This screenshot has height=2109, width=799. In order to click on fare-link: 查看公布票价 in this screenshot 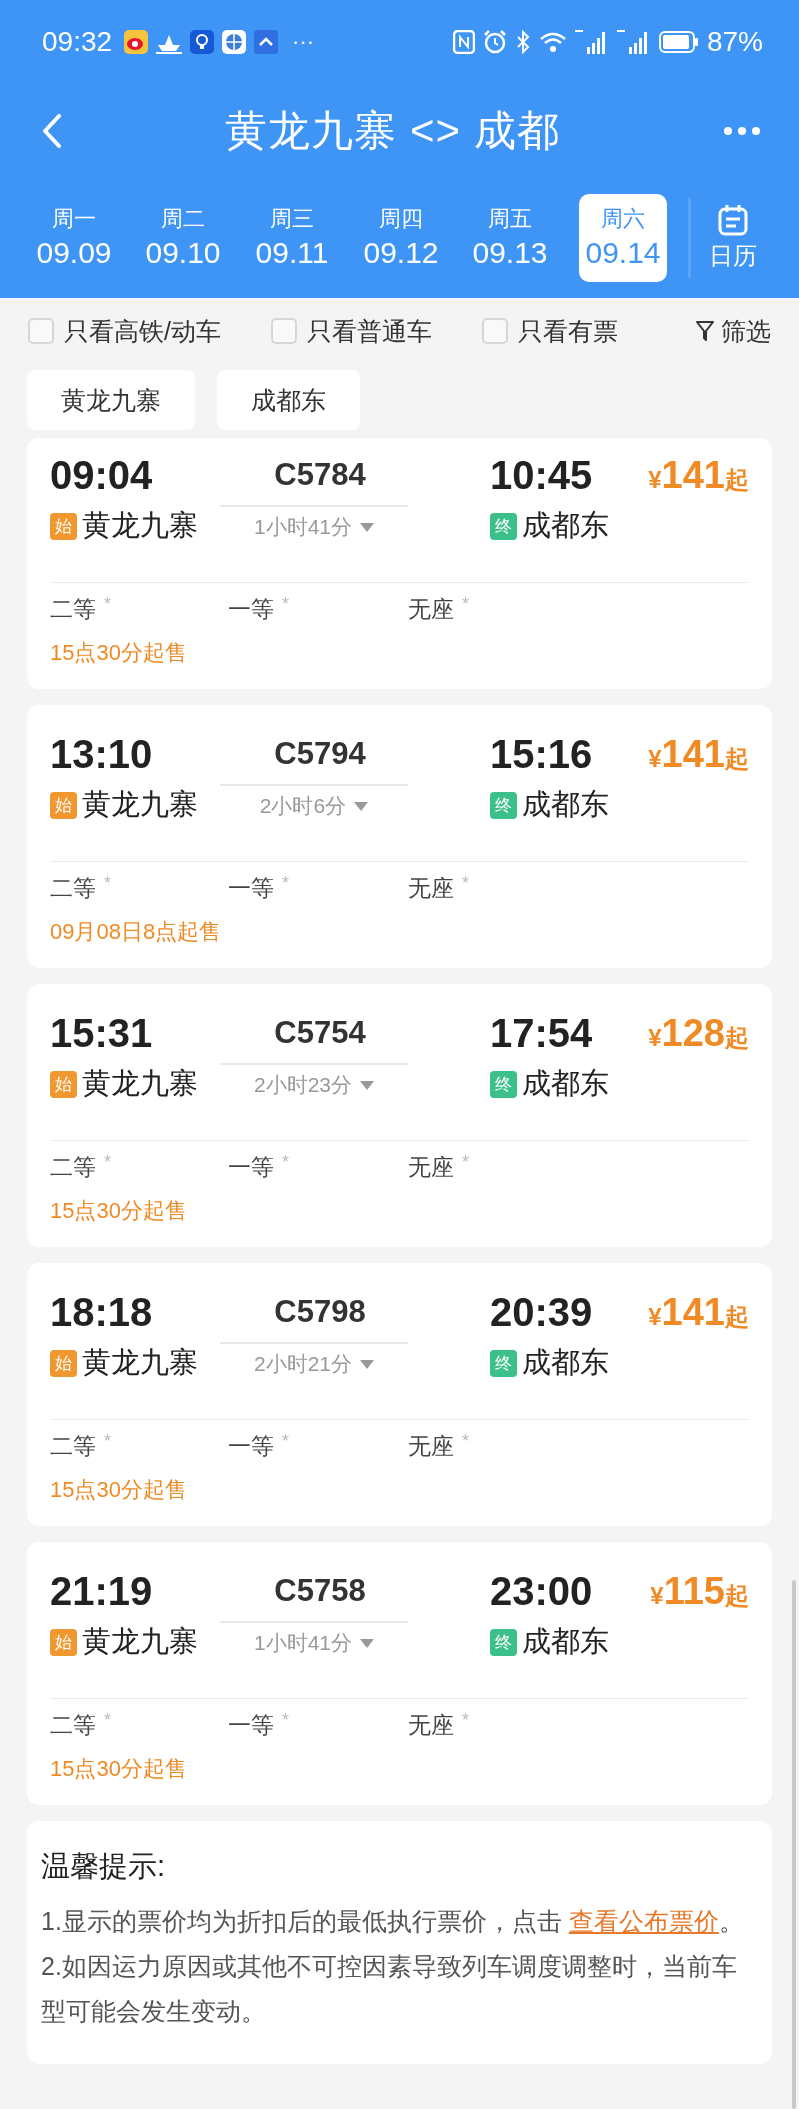, I will do `click(643, 1921)`.